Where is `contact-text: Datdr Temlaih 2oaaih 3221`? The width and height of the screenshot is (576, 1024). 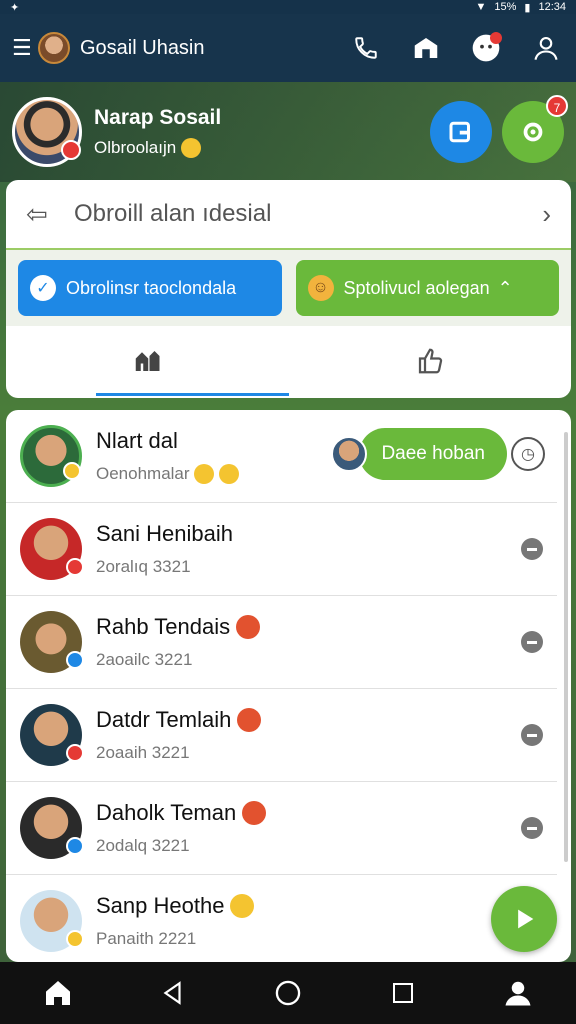 contact-text: Datdr Temlaih 2oaaih 3221 is located at coordinates (308, 735).